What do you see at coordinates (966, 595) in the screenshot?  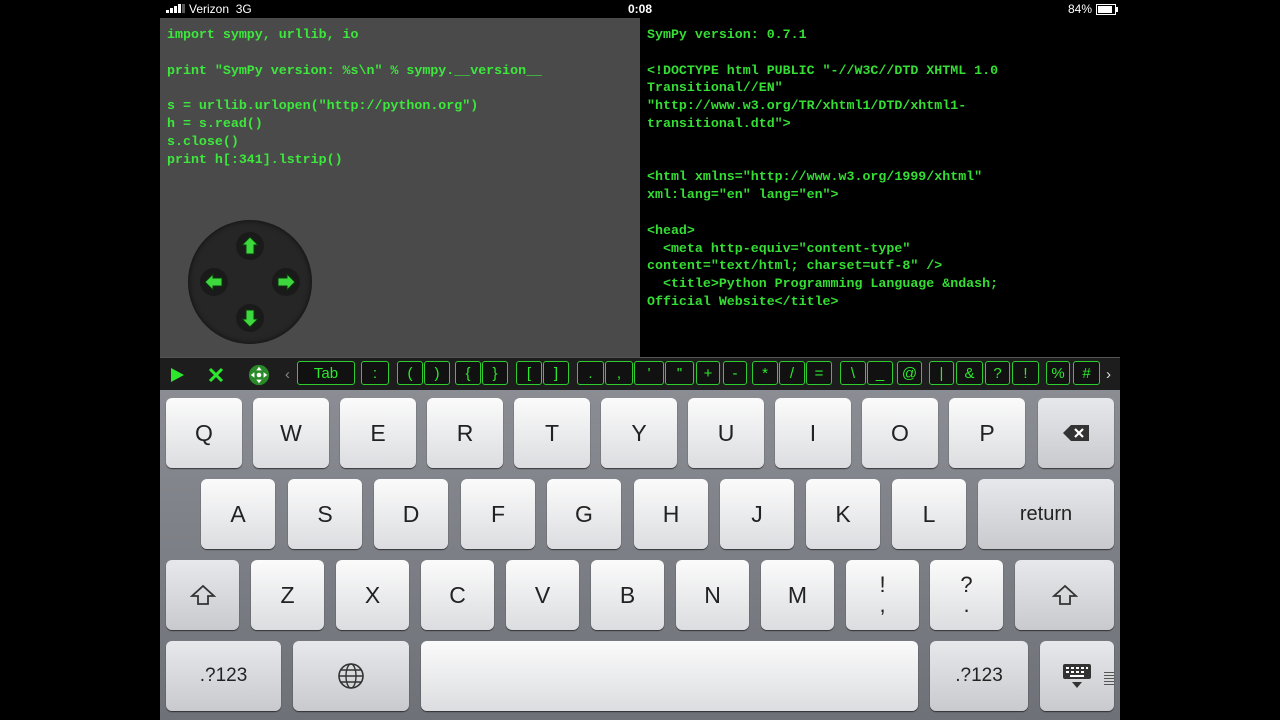 I see `question-period-key: ?.` at bounding box center [966, 595].